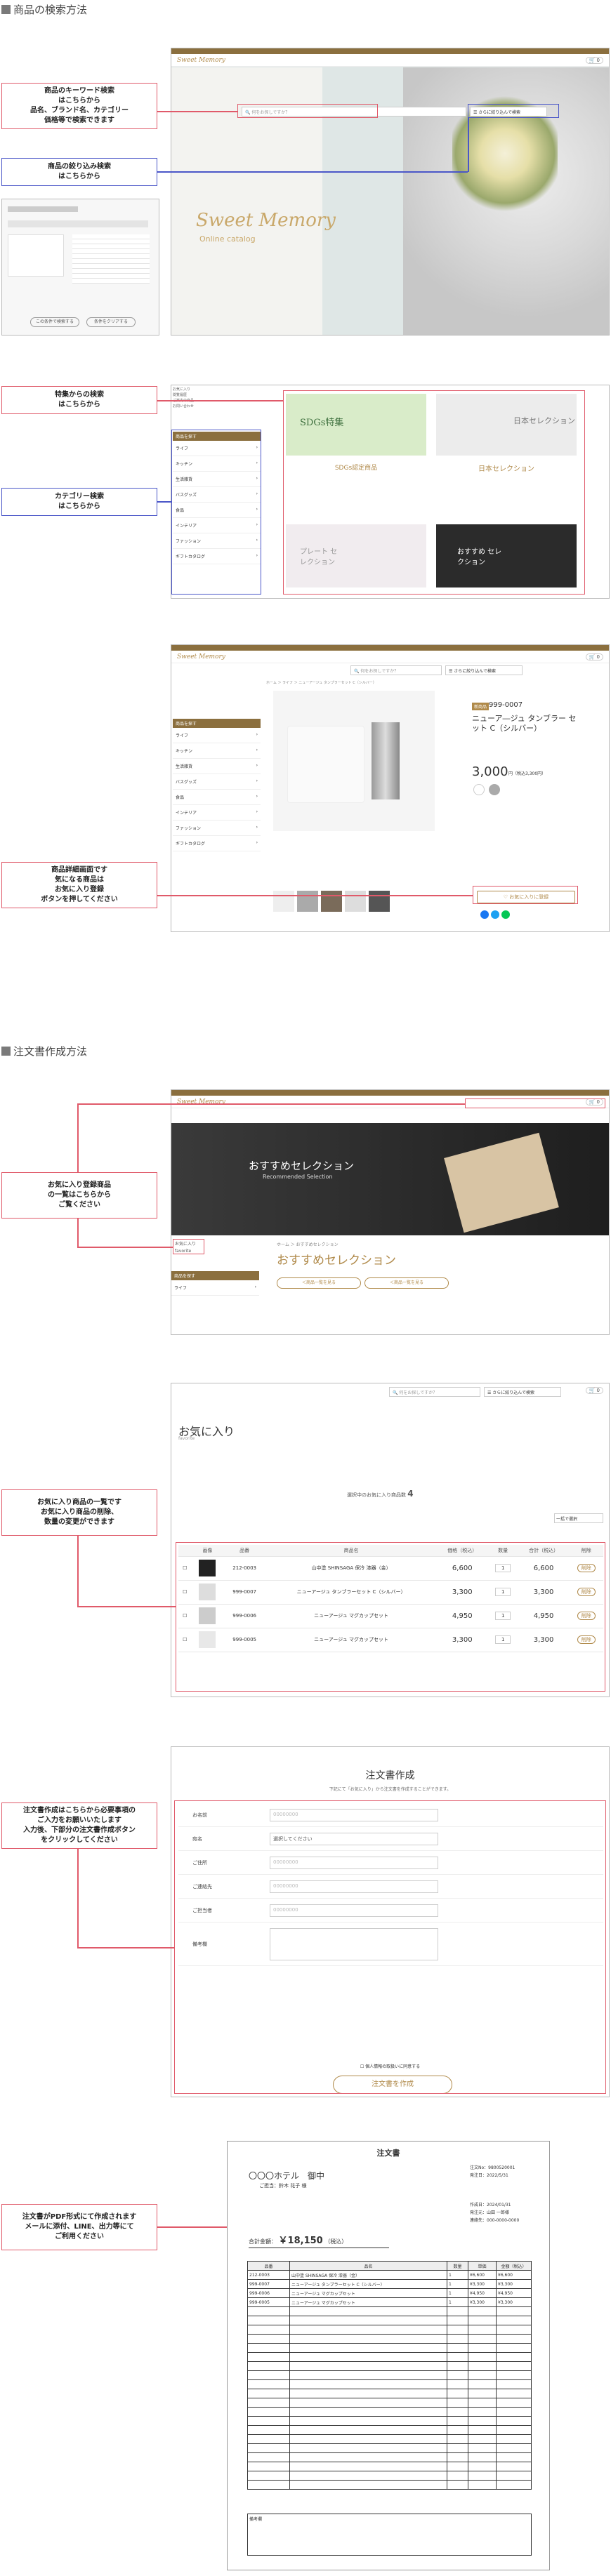  Describe the element at coordinates (307, 111) in the screenshot. I see `highlight-search` at that location.